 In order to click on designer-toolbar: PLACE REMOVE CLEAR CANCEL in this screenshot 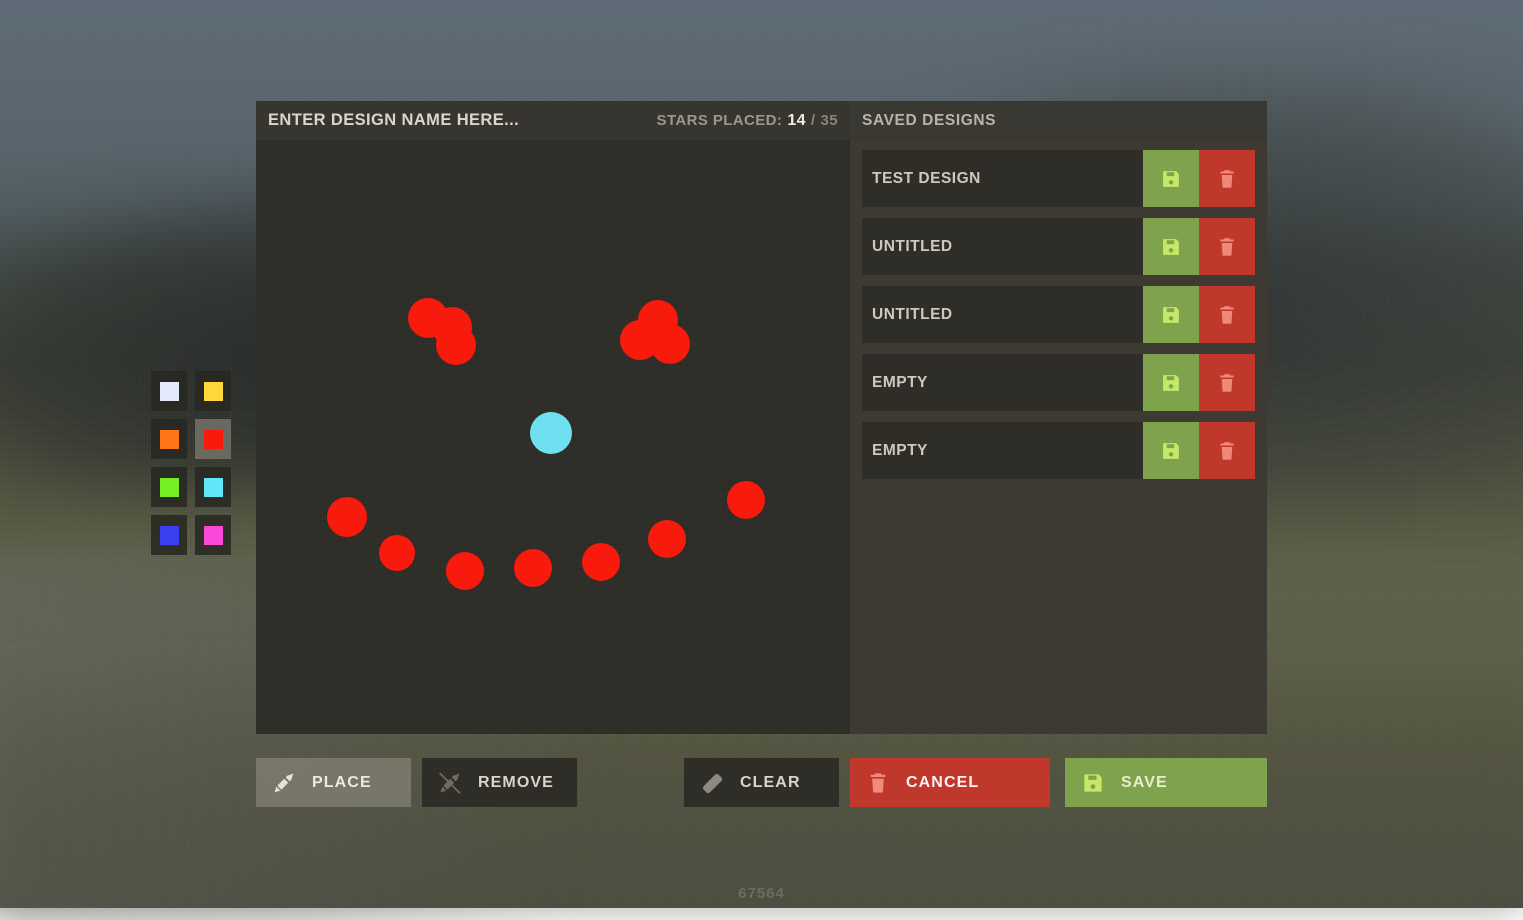, I will do `click(761, 782)`.